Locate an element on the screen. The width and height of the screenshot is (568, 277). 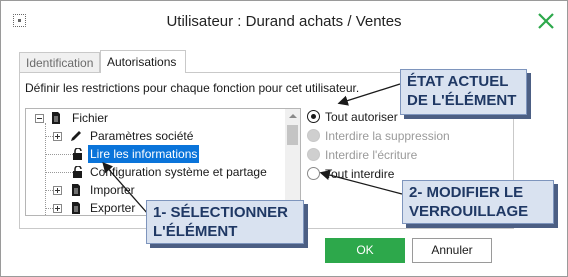
callout-select-item: 1- SÉLECTIONNER L'ÉLÉMENT is located at coordinates (225, 222).